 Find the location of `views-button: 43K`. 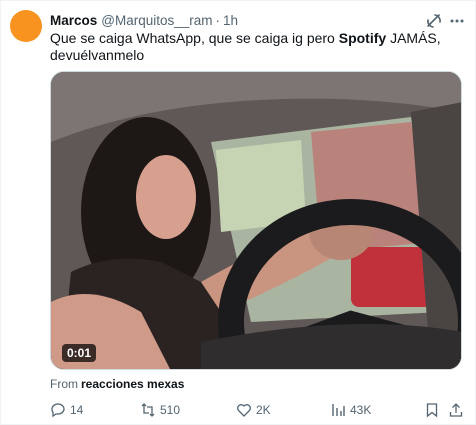

views-button: 43K is located at coordinates (350, 410).